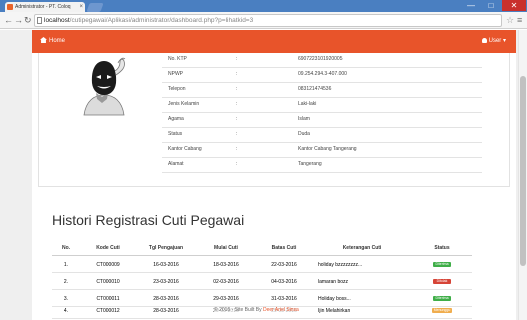  What do you see at coordinates (322, 120) in the screenshot?
I see `profile-row-agama: Agama : Islam` at bounding box center [322, 120].